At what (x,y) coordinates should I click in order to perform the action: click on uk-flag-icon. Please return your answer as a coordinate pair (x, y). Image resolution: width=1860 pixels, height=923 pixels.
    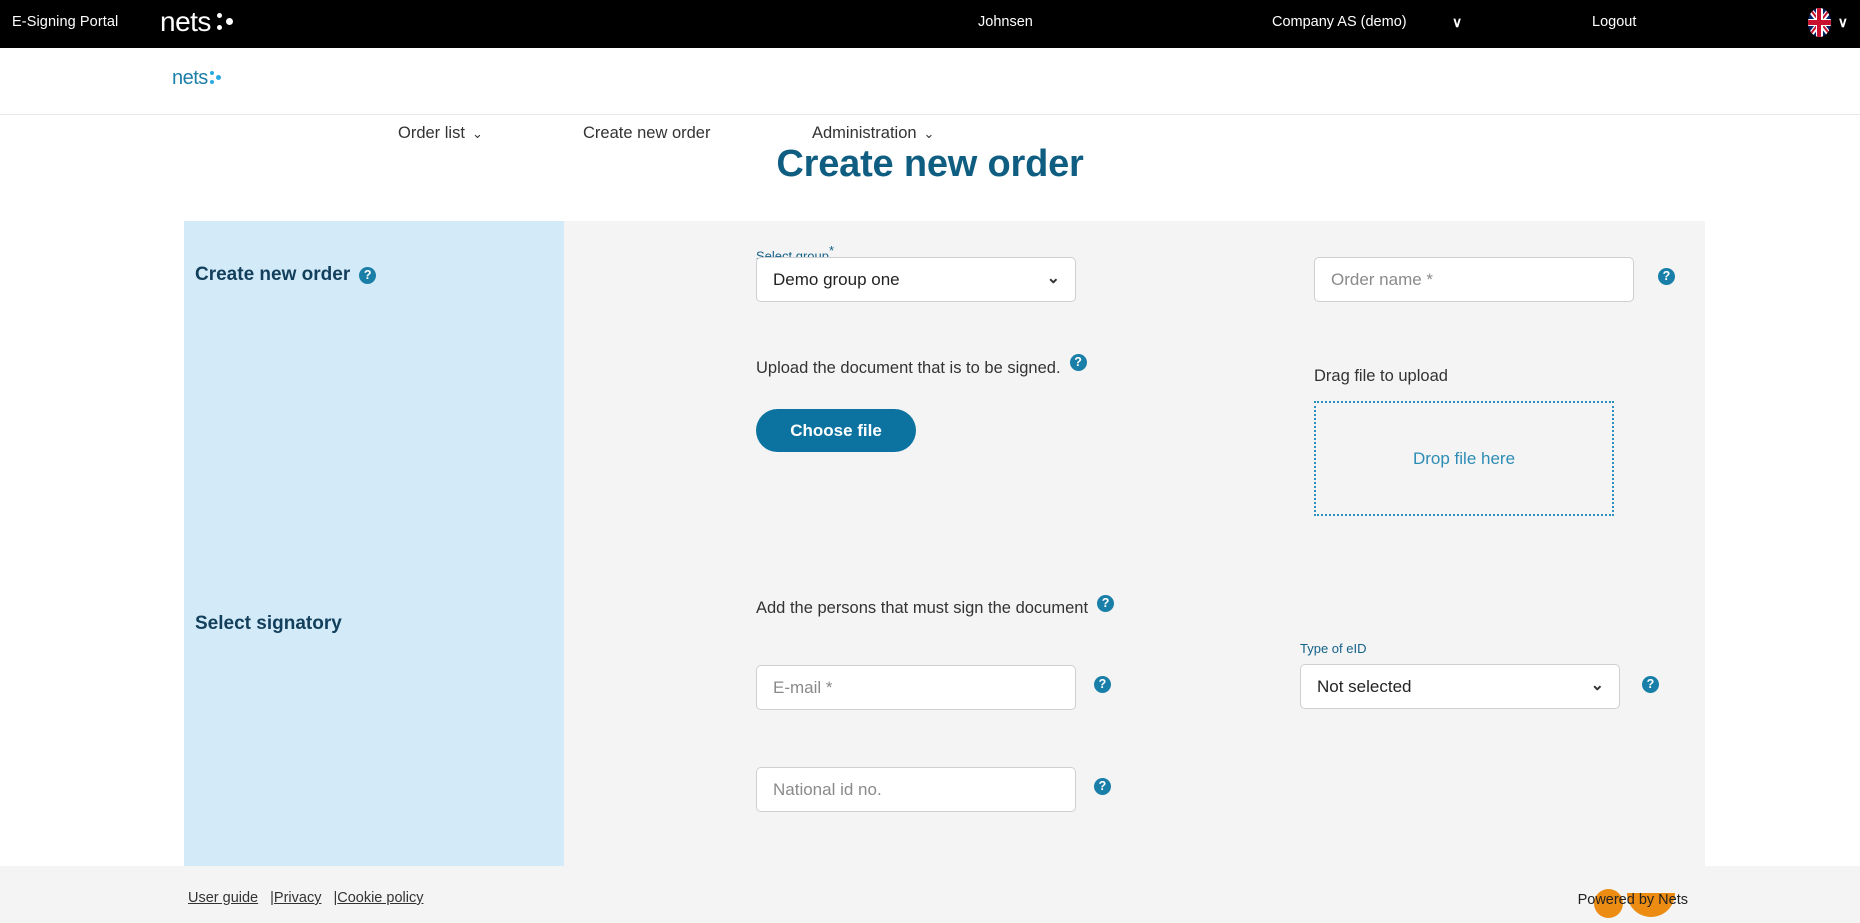
    Looking at the image, I should click on (1819, 22).